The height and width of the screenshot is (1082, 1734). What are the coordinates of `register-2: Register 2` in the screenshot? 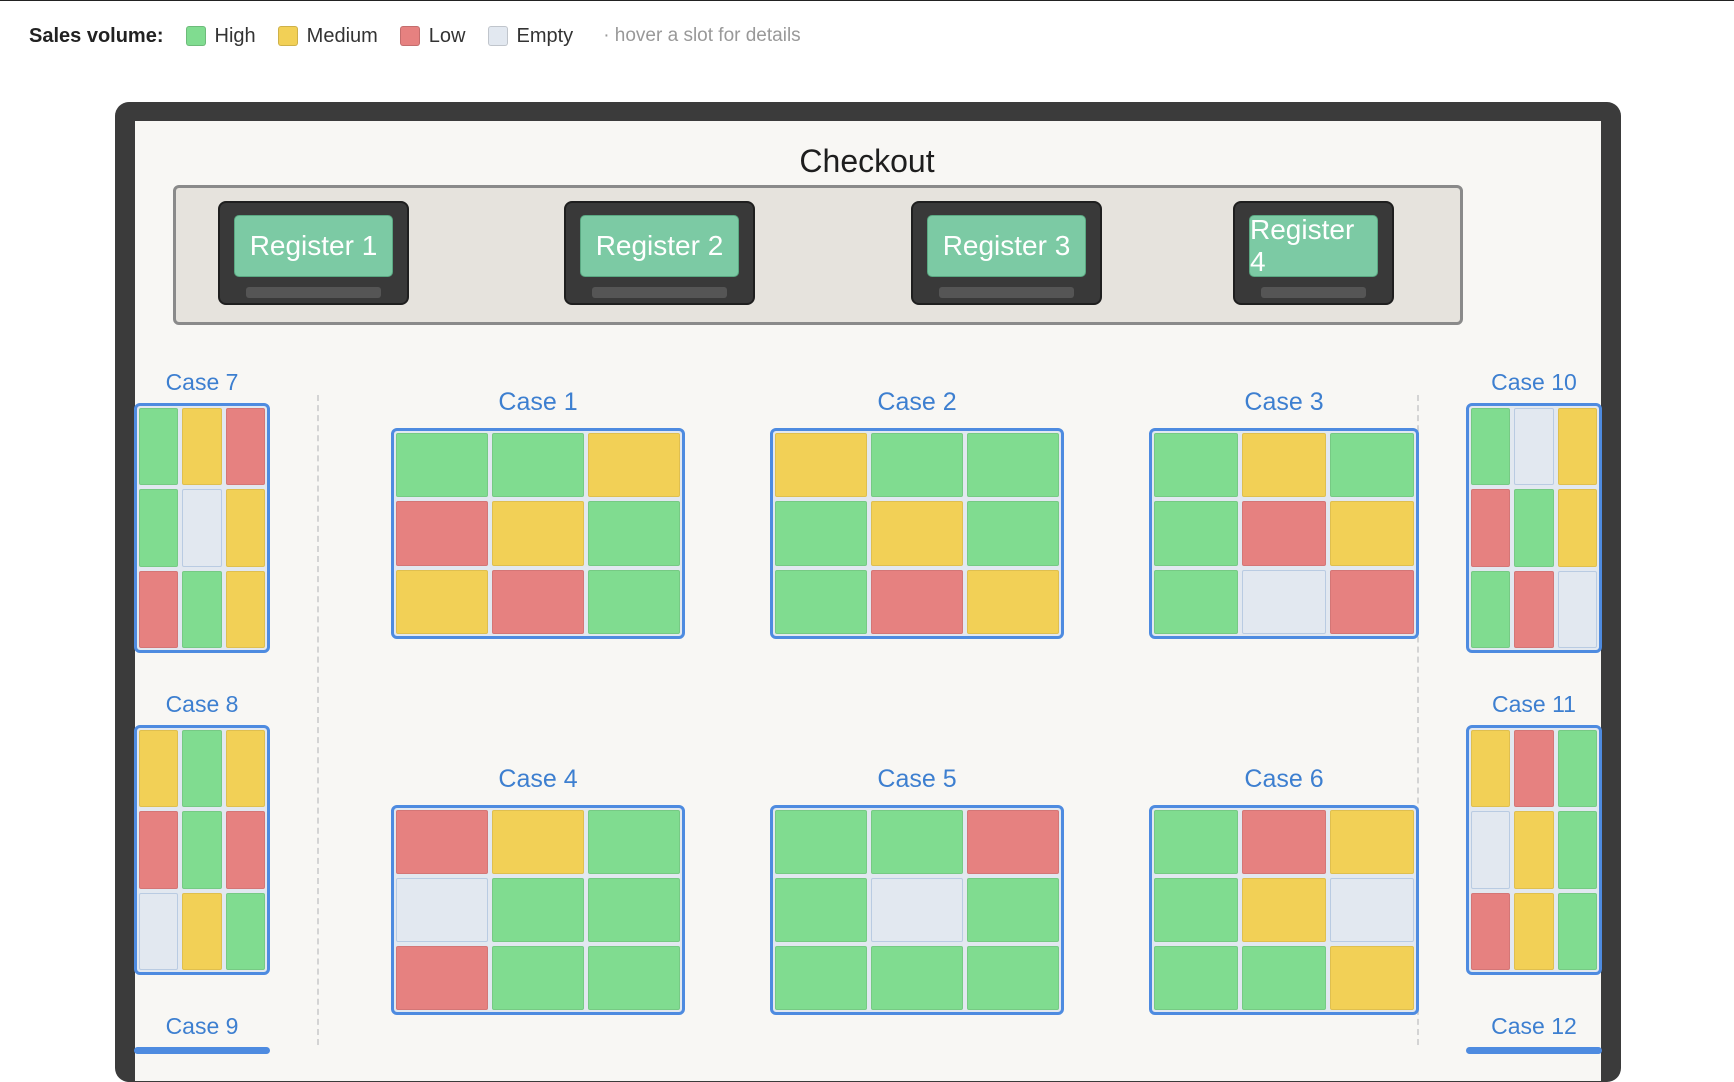 It's located at (659, 253).